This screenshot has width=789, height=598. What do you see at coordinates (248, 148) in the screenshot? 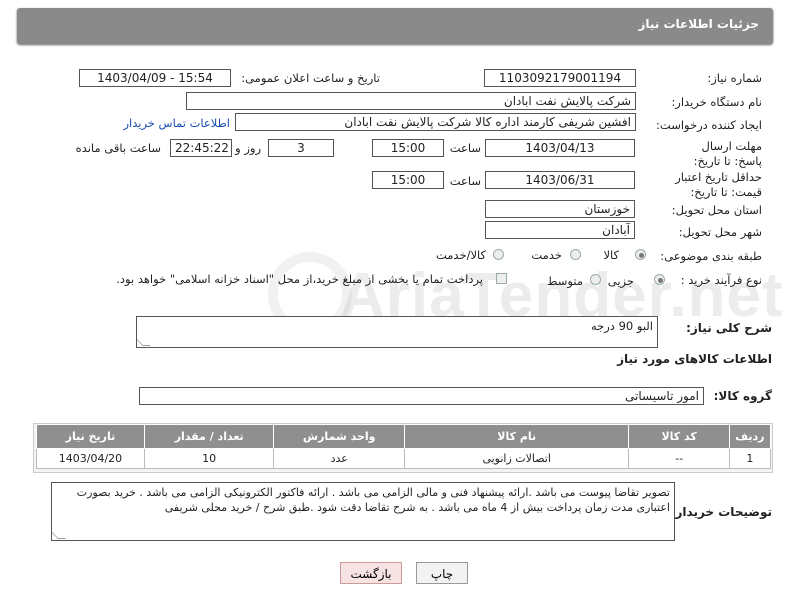
I see `days-label: روز و` at bounding box center [248, 148].